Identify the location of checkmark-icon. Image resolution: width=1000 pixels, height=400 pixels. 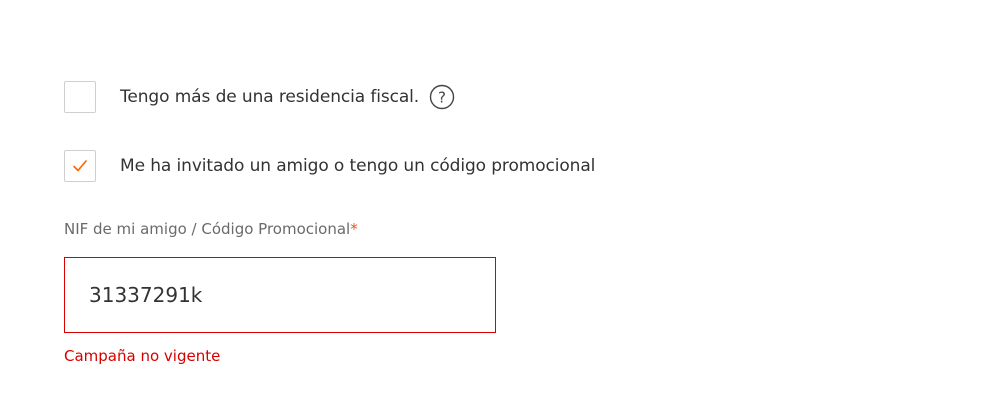
(80, 166).